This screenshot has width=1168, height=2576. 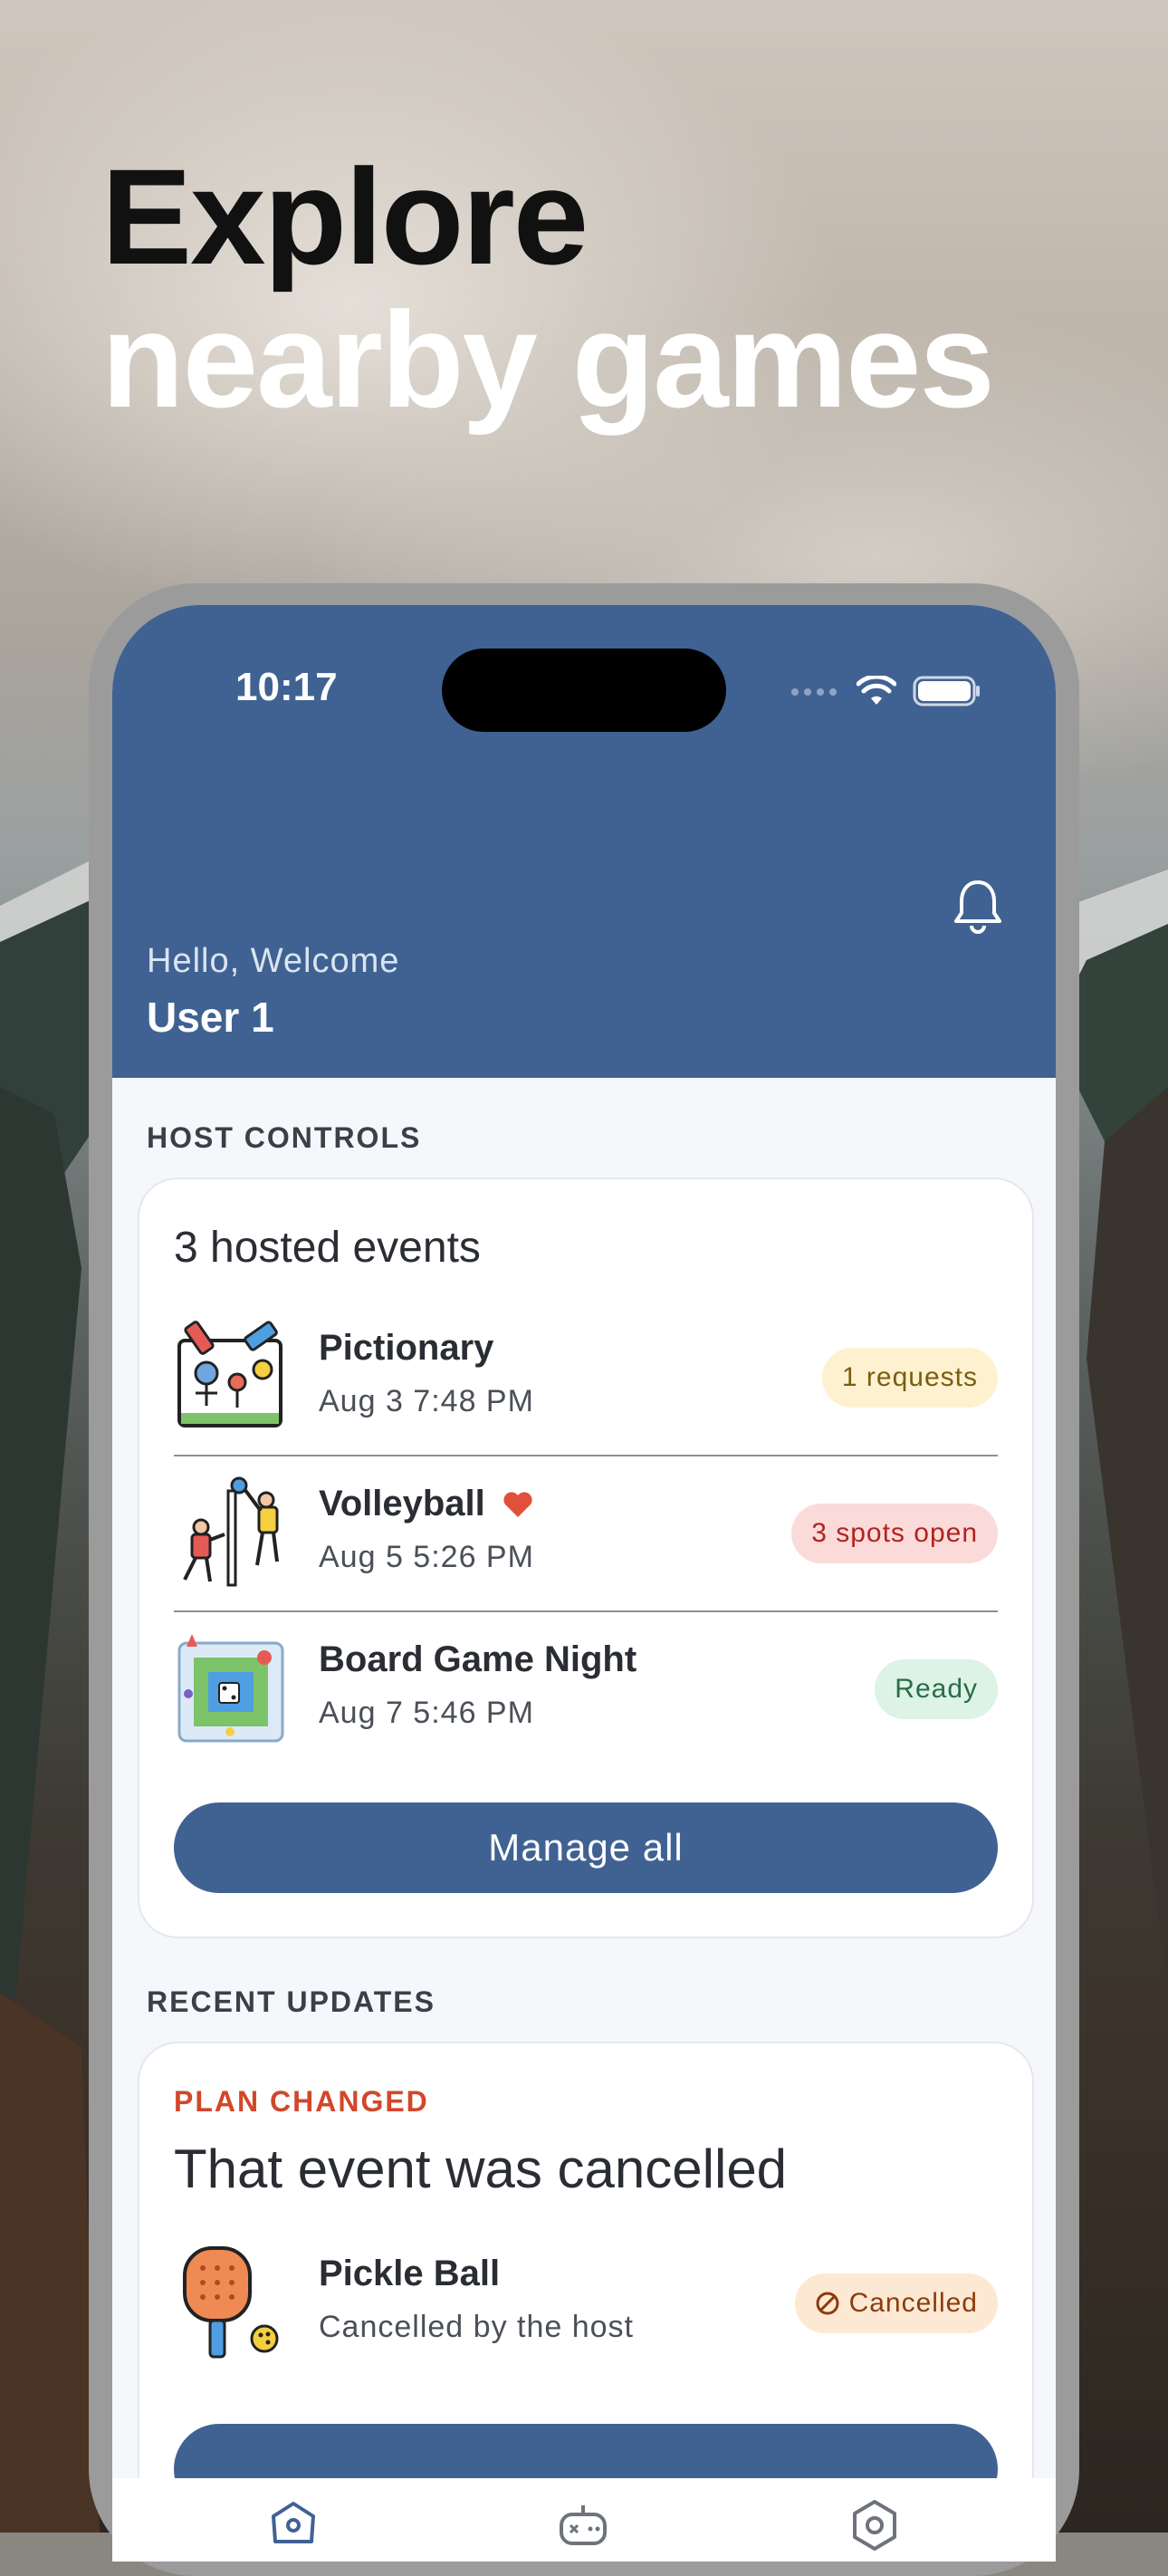 What do you see at coordinates (946, 691) in the screenshot?
I see `battery-icon` at bounding box center [946, 691].